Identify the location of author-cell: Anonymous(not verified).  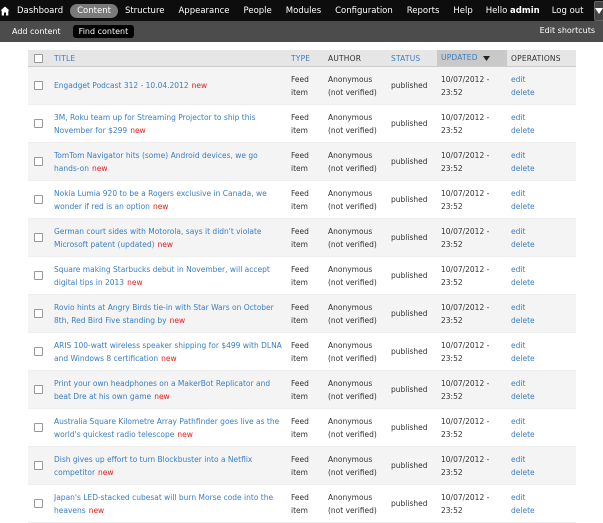
(355, 314).